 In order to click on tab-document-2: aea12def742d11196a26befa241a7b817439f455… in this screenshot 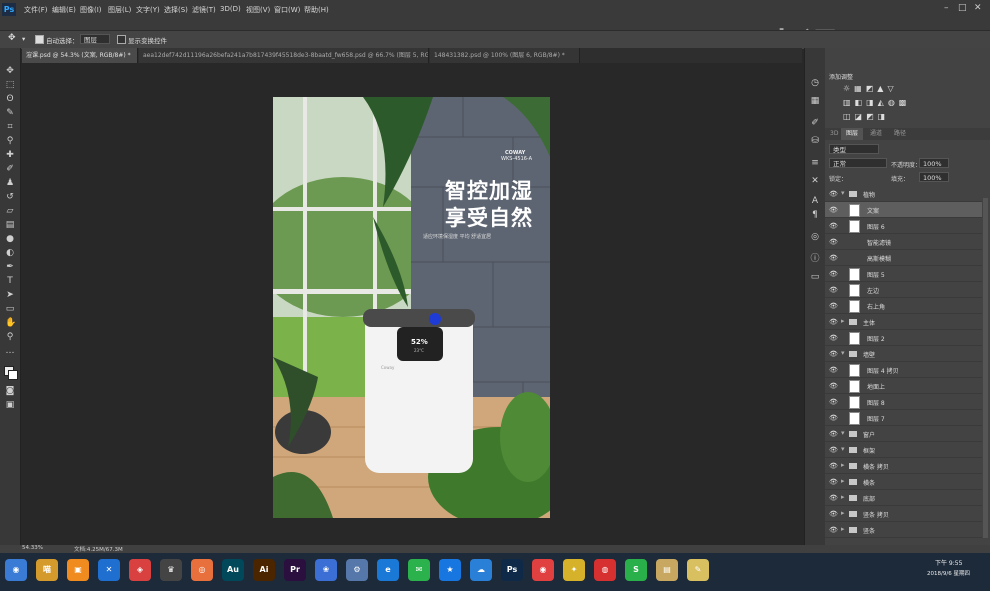, I will do `click(284, 55)`.